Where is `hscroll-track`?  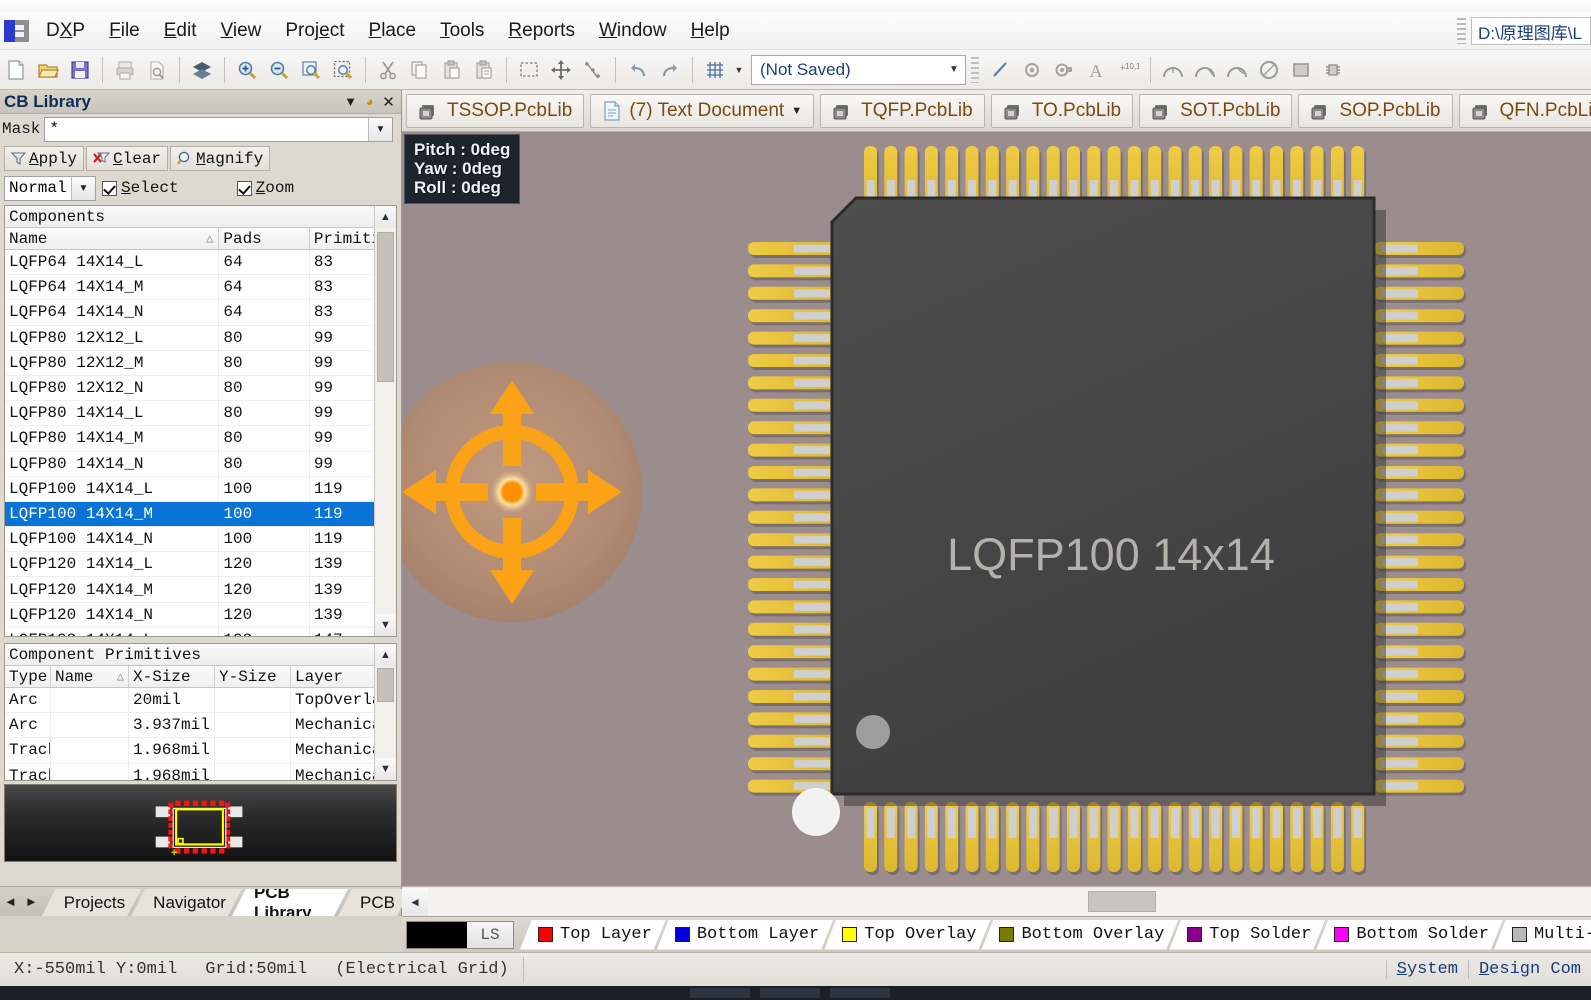 hscroll-track is located at coordinates (1009, 901).